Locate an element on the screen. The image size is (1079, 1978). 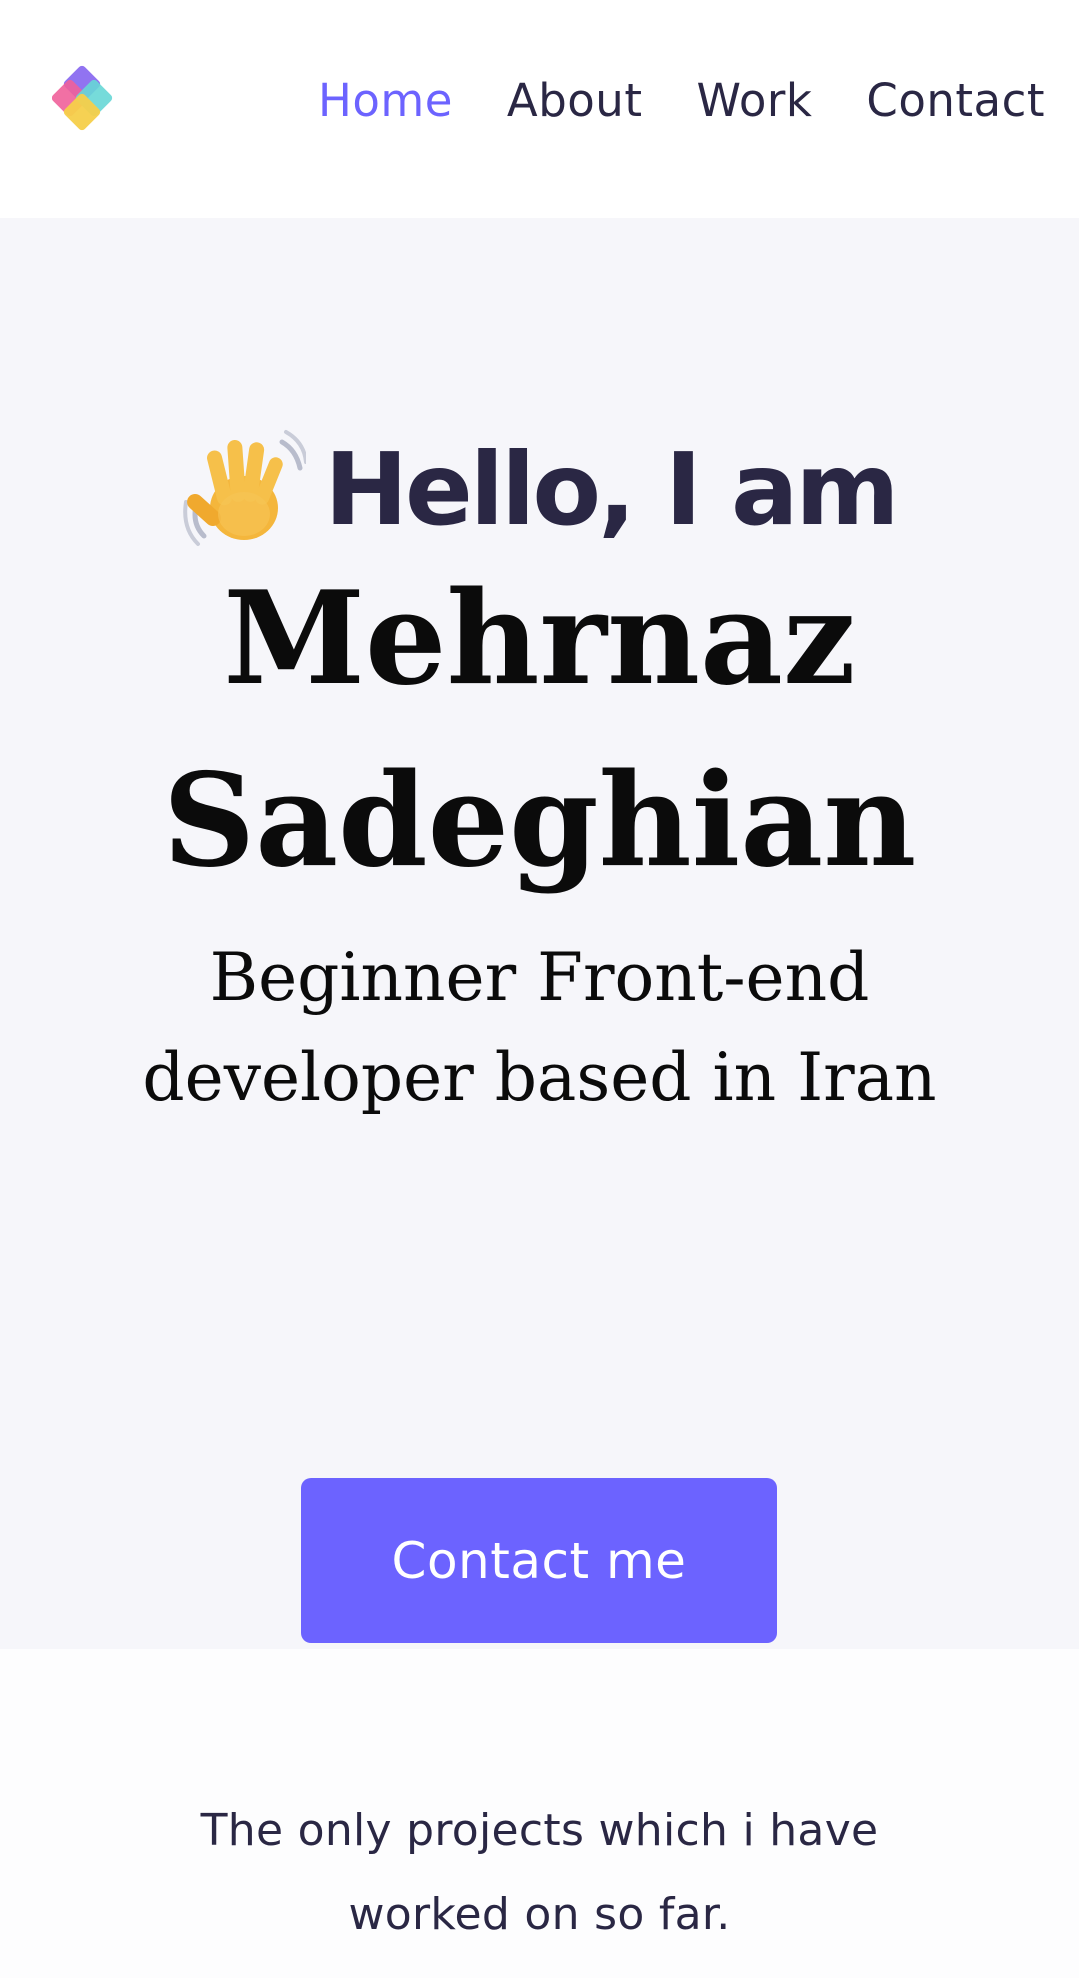
logo-icon is located at coordinates (88, 101).